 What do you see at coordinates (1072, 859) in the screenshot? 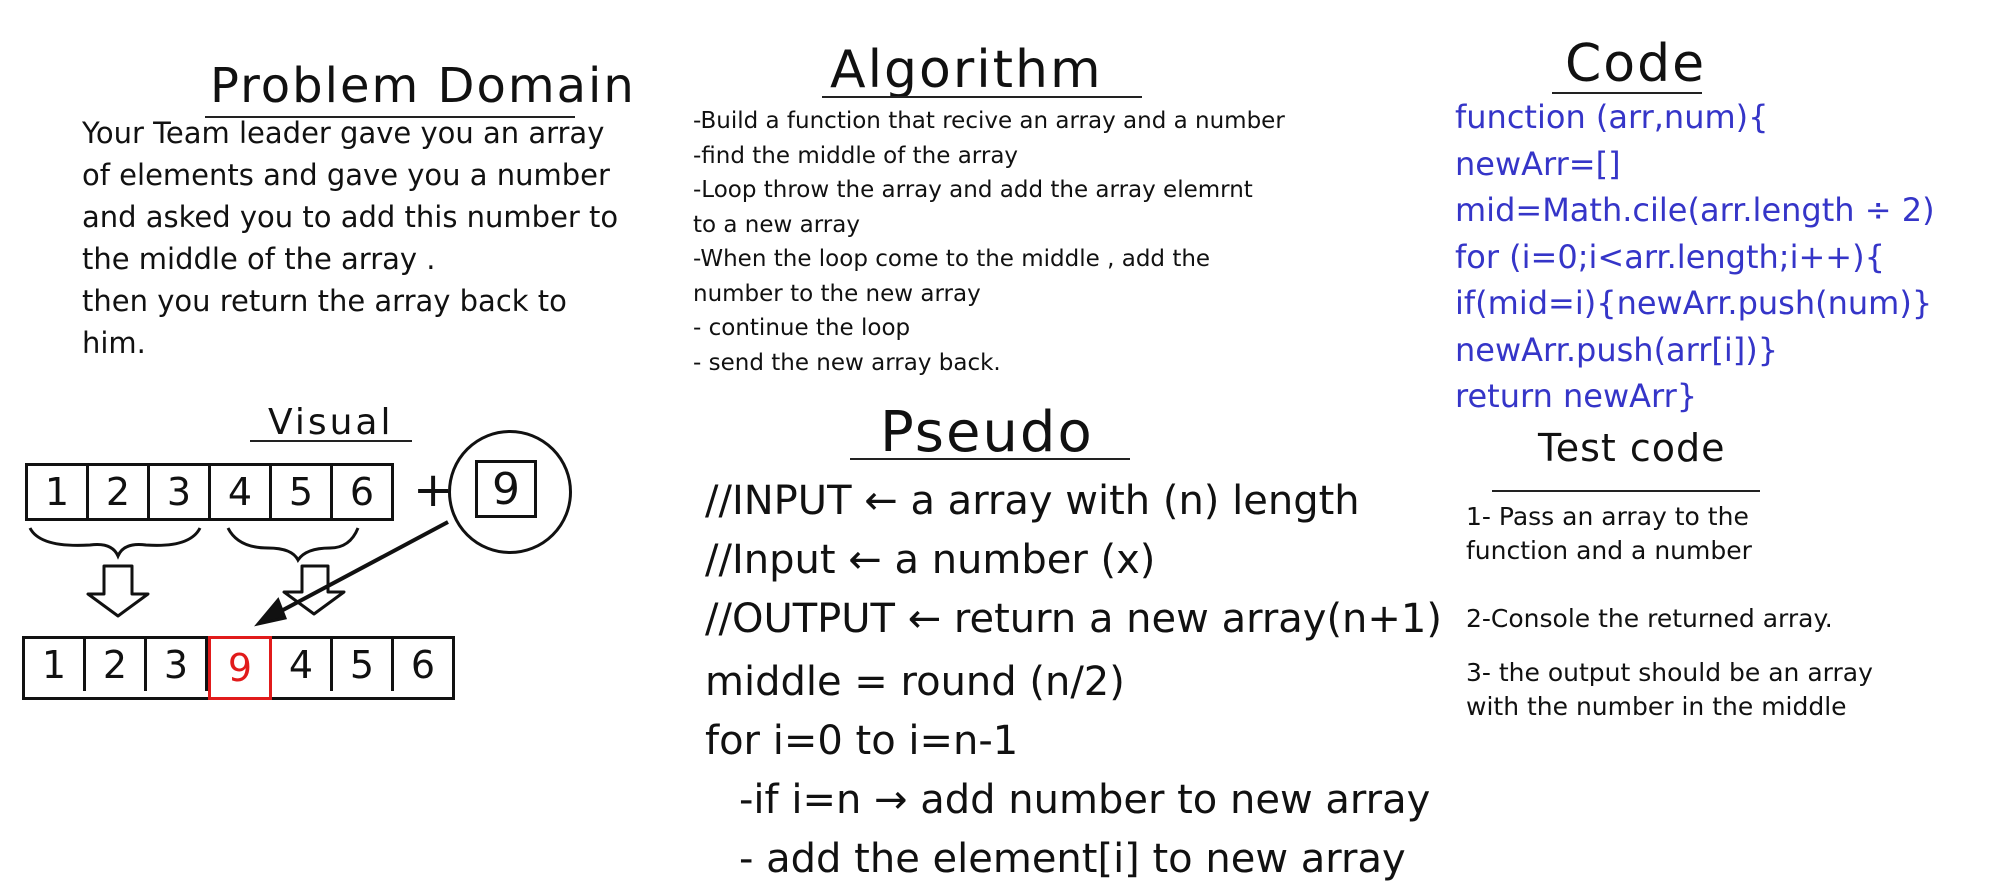
I see `pseudo-line: - add the element[i] to new array` at bounding box center [1072, 859].